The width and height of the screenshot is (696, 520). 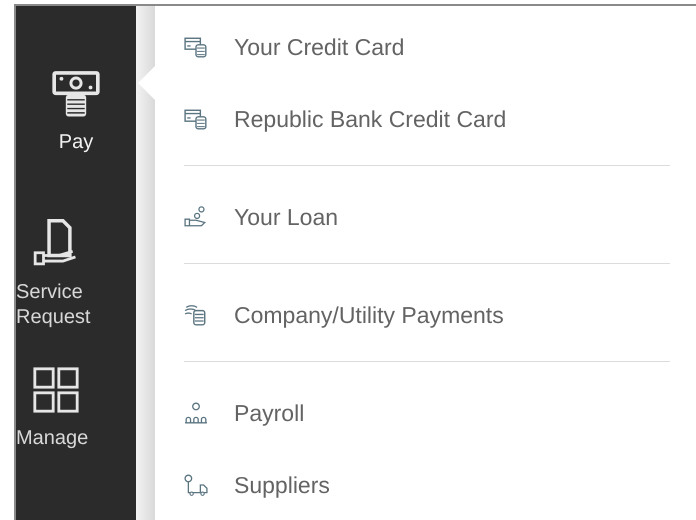 What do you see at coordinates (56, 390) in the screenshot?
I see `grid-icon` at bounding box center [56, 390].